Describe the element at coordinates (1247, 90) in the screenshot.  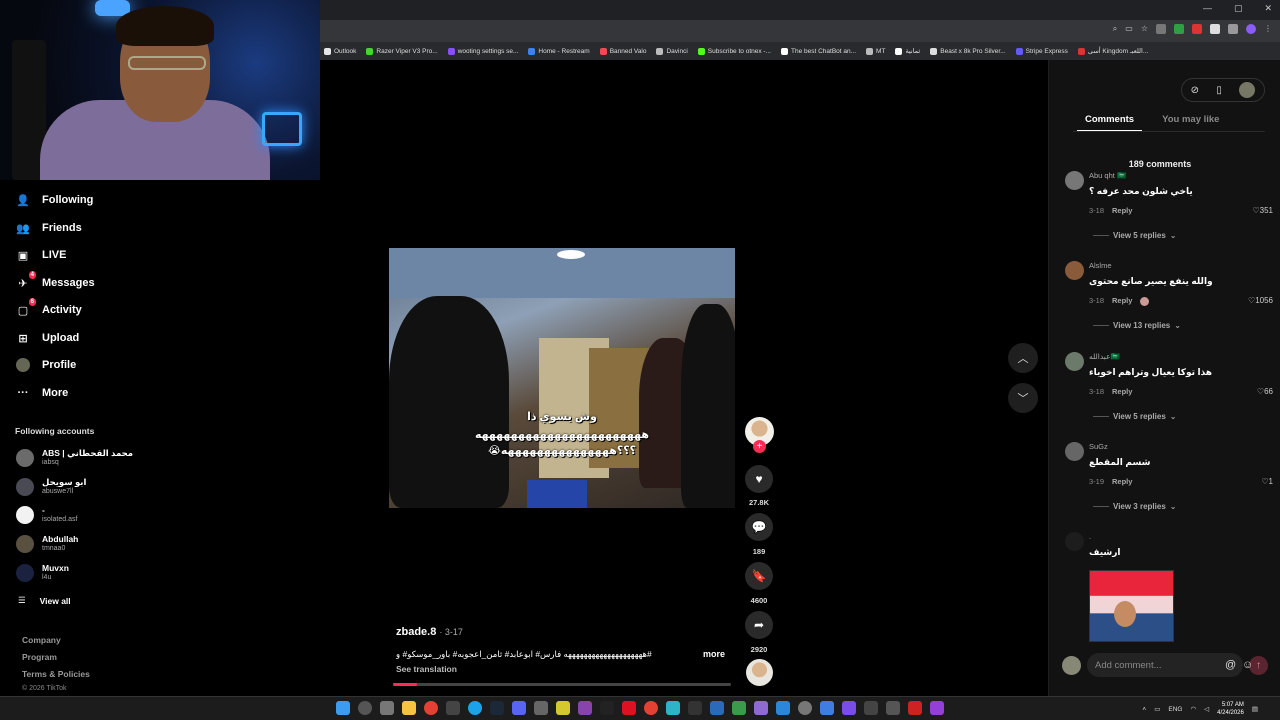
I see `user-avatar` at that location.